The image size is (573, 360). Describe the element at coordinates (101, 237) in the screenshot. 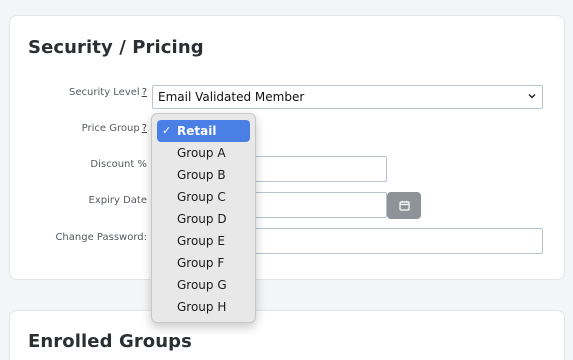

I see `change-password-label: Change Password:` at that location.